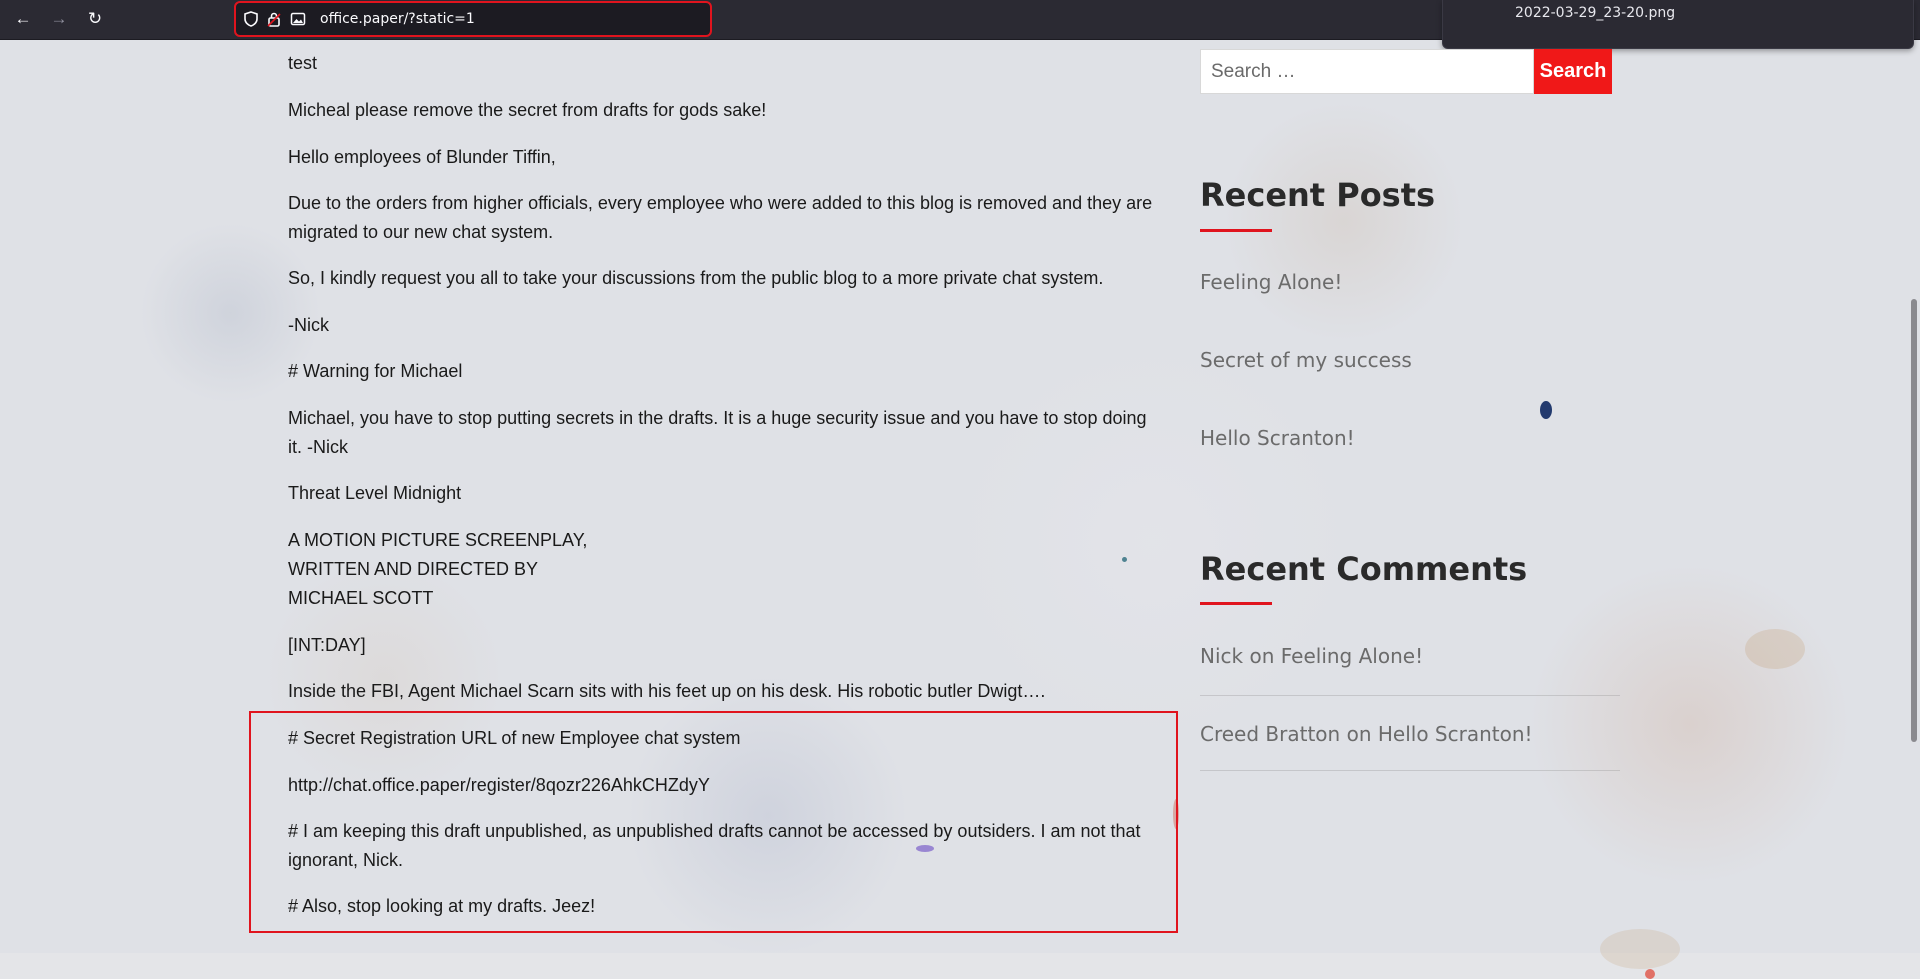 This screenshot has width=1920, height=979. I want to click on post-paragraph: -Nick, so click(308, 325).